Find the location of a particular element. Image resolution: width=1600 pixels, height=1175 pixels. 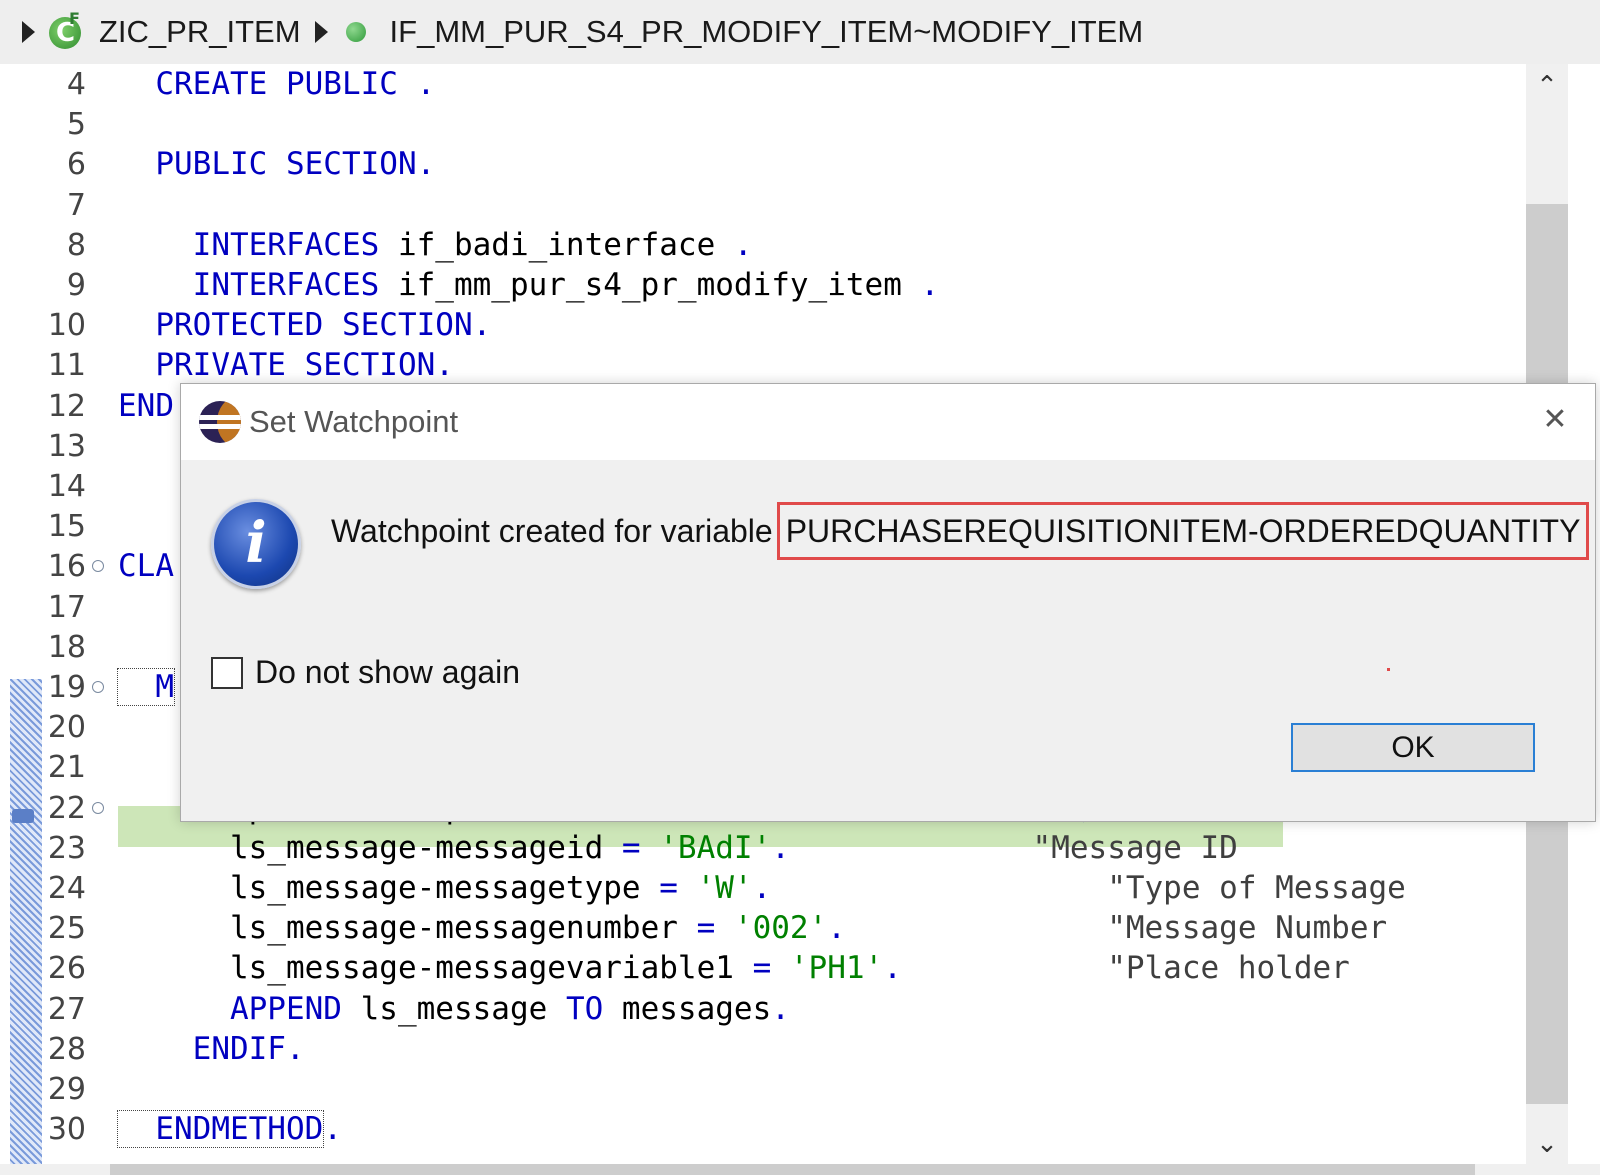

code-line: 27 APPEND ls_message TO messages. is located at coordinates (765, 1009).